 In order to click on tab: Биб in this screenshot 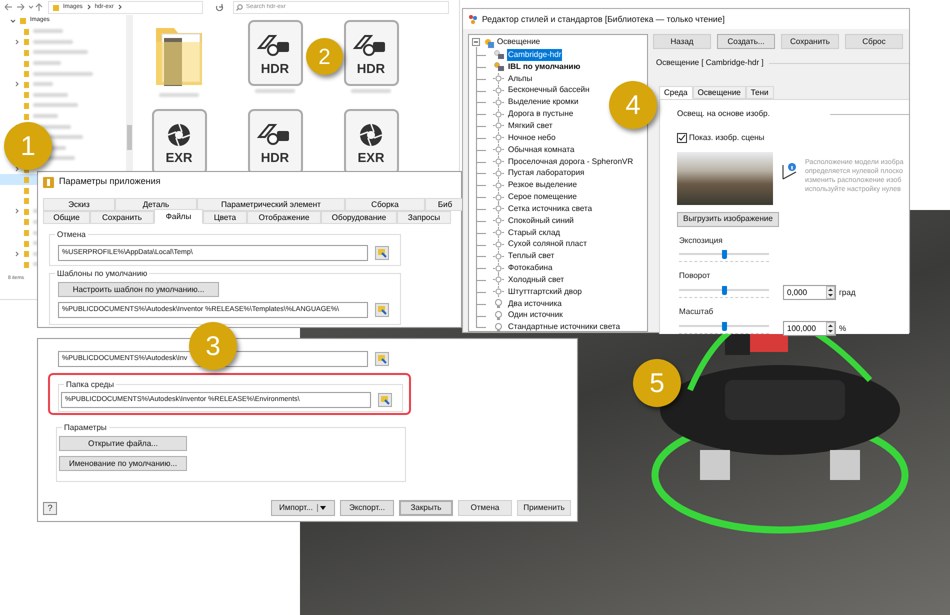, I will do `click(445, 204)`.